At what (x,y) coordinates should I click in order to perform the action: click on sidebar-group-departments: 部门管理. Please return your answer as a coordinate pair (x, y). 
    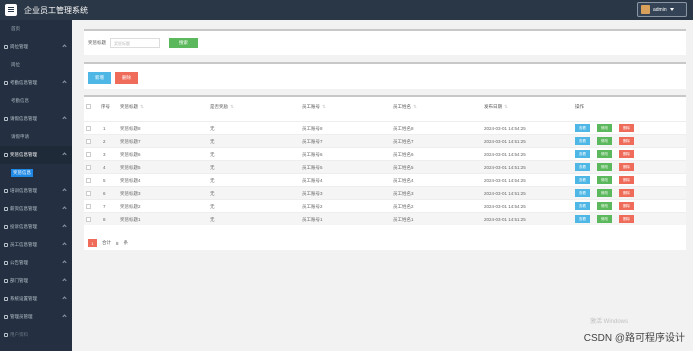
    Looking at the image, I should click on (36, 281).